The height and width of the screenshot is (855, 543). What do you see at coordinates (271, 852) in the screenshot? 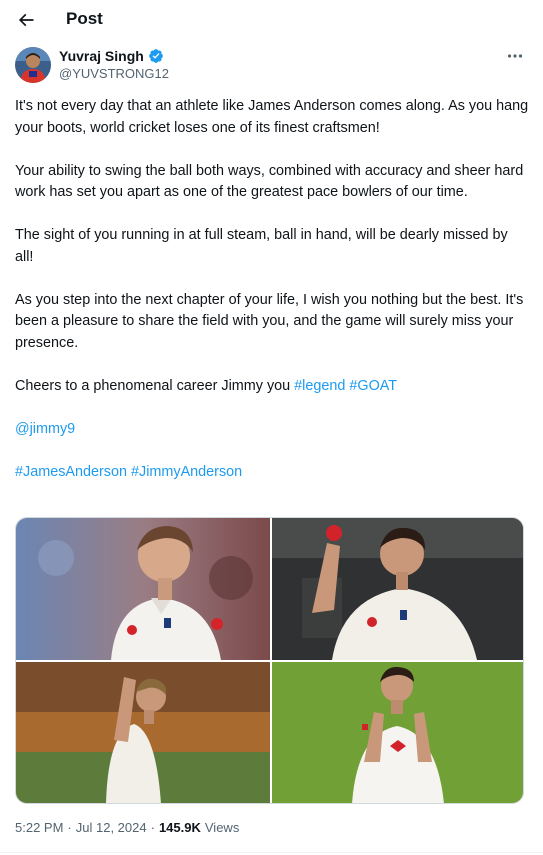
I see `divider` at bounding box center [271, 852].